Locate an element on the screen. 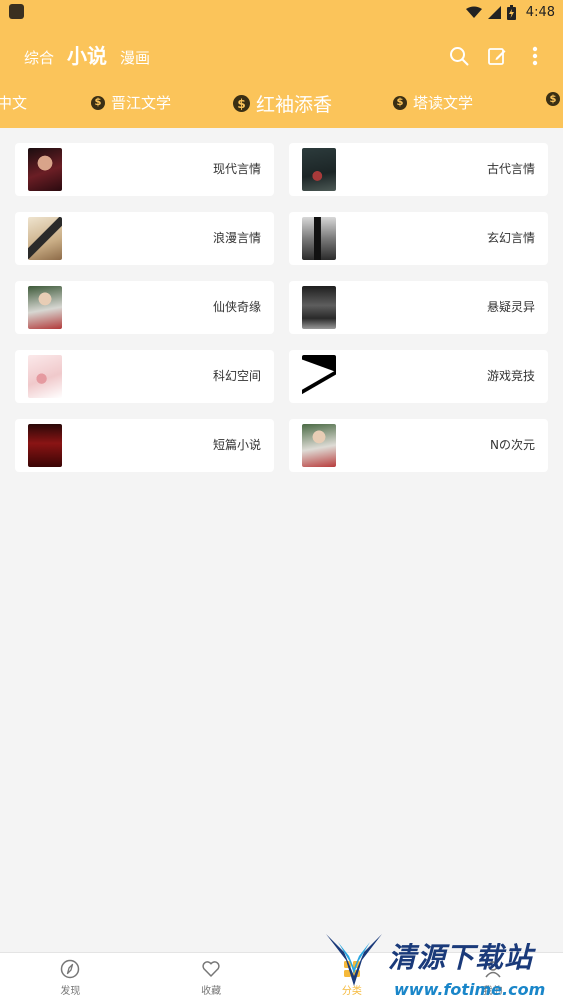 This screenshot has height=1003, width=563. category-label: 古代言情 is located at coordinates (510, 169).